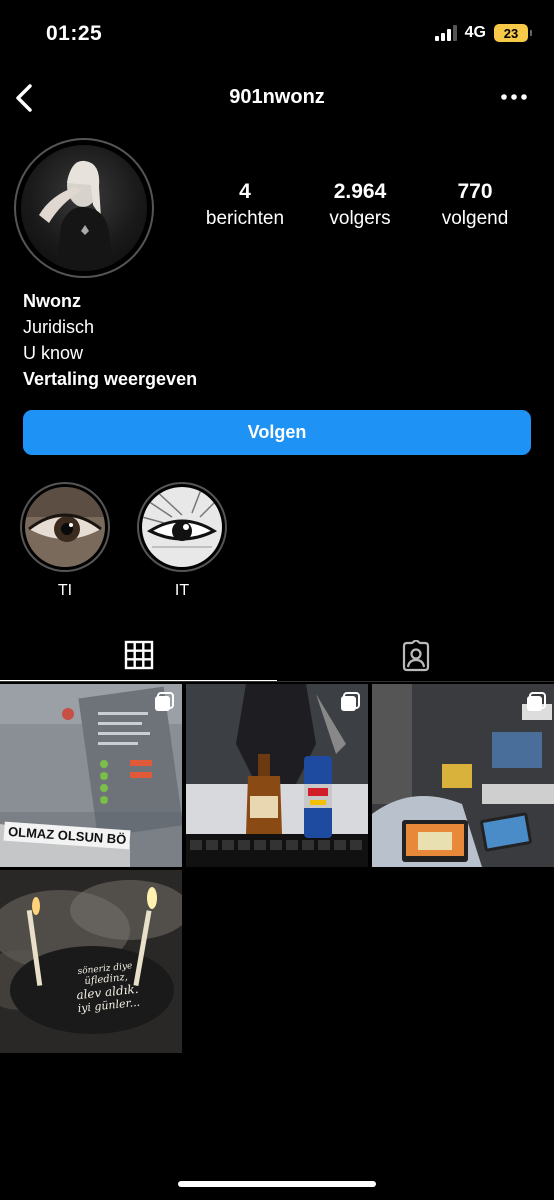 The height and width of the screenshot is (1200, 554). I want to click on stat-label: volgers, so click(360, 218).